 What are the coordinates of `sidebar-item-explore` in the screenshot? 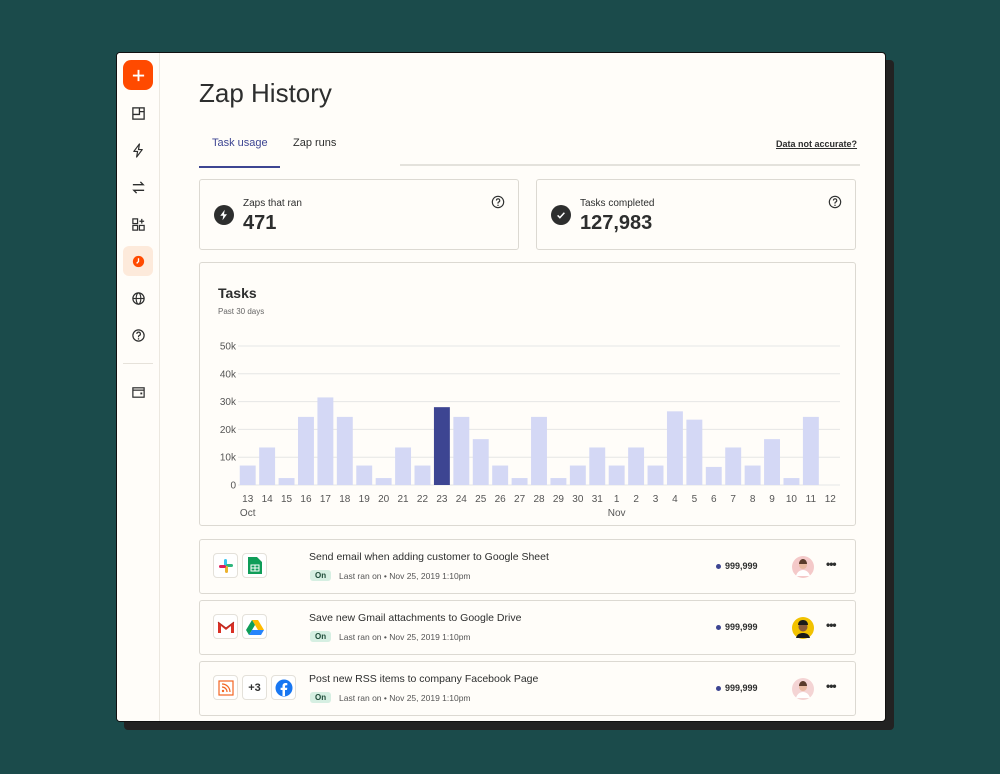 It's located at (138, 298).